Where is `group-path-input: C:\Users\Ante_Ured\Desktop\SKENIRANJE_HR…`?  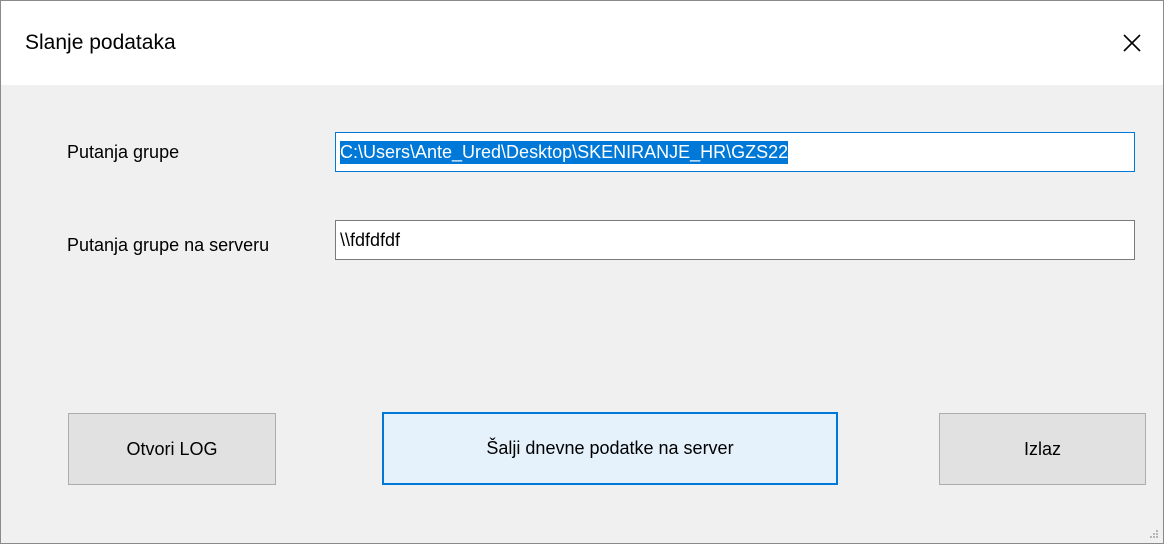
group-path-input: C:\Users\Ante_Ured\Desktop\SKENIRANJE_HR… is located at coordinates (735, 152).